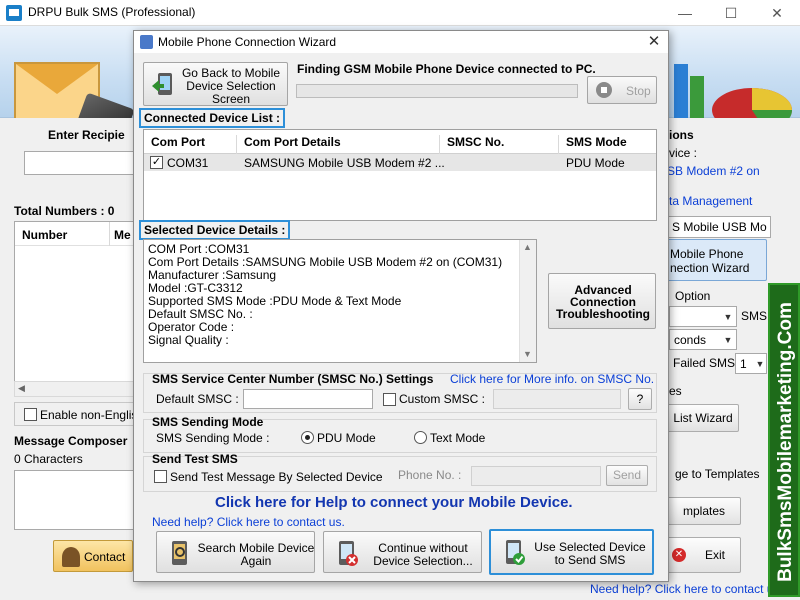  I want to click on no-device-icon, so click(348, 553).